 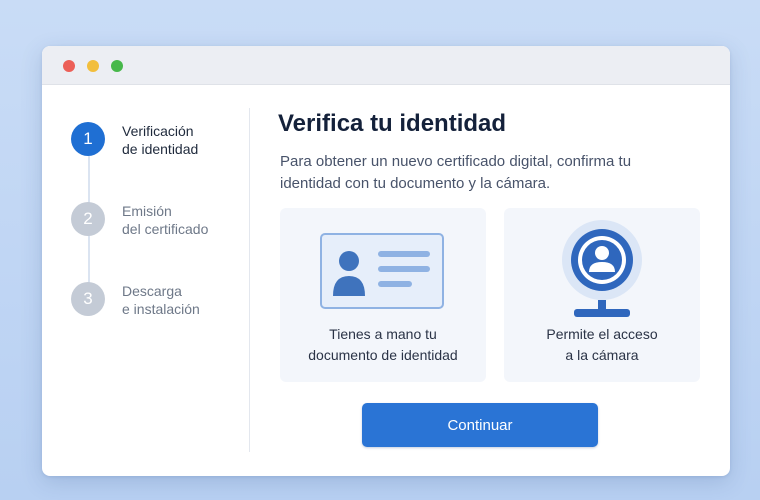 What do you see at coordinates (69, 66) in the screenshot?
I see `close-window-button` at bounding box center [69, 66].